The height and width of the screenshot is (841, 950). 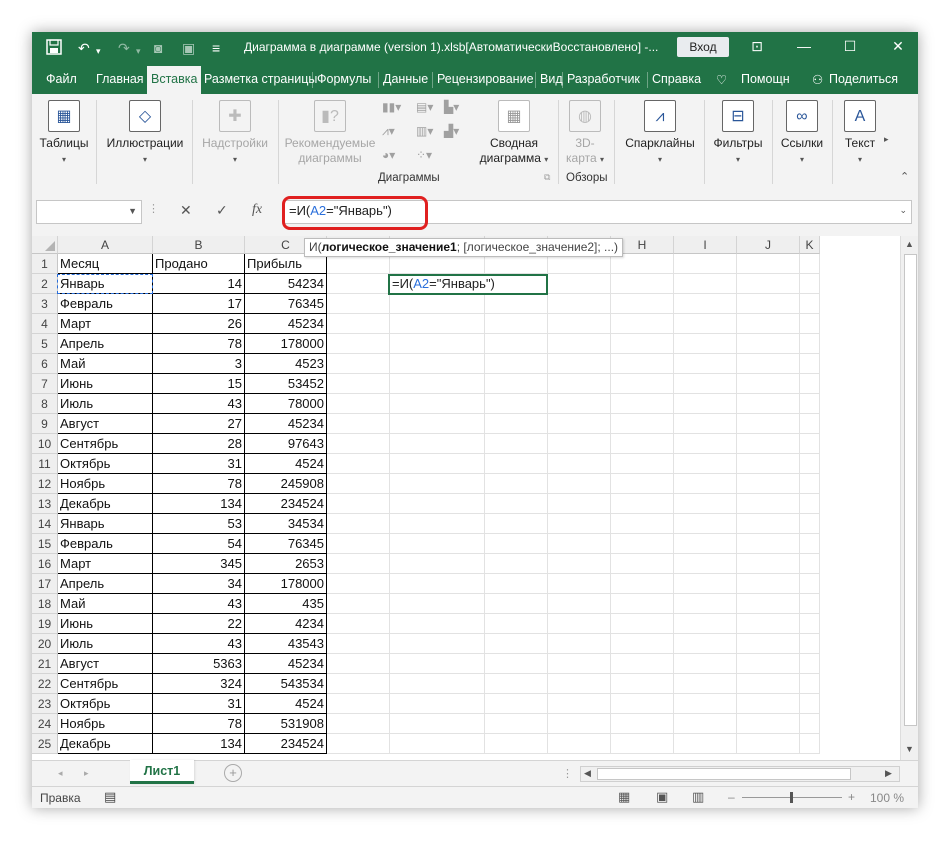 What do you see at coordinates (388, 131) in the screenshot?
I see `line-chart-icon: ⩘▾` at bounding box center [388, 131].